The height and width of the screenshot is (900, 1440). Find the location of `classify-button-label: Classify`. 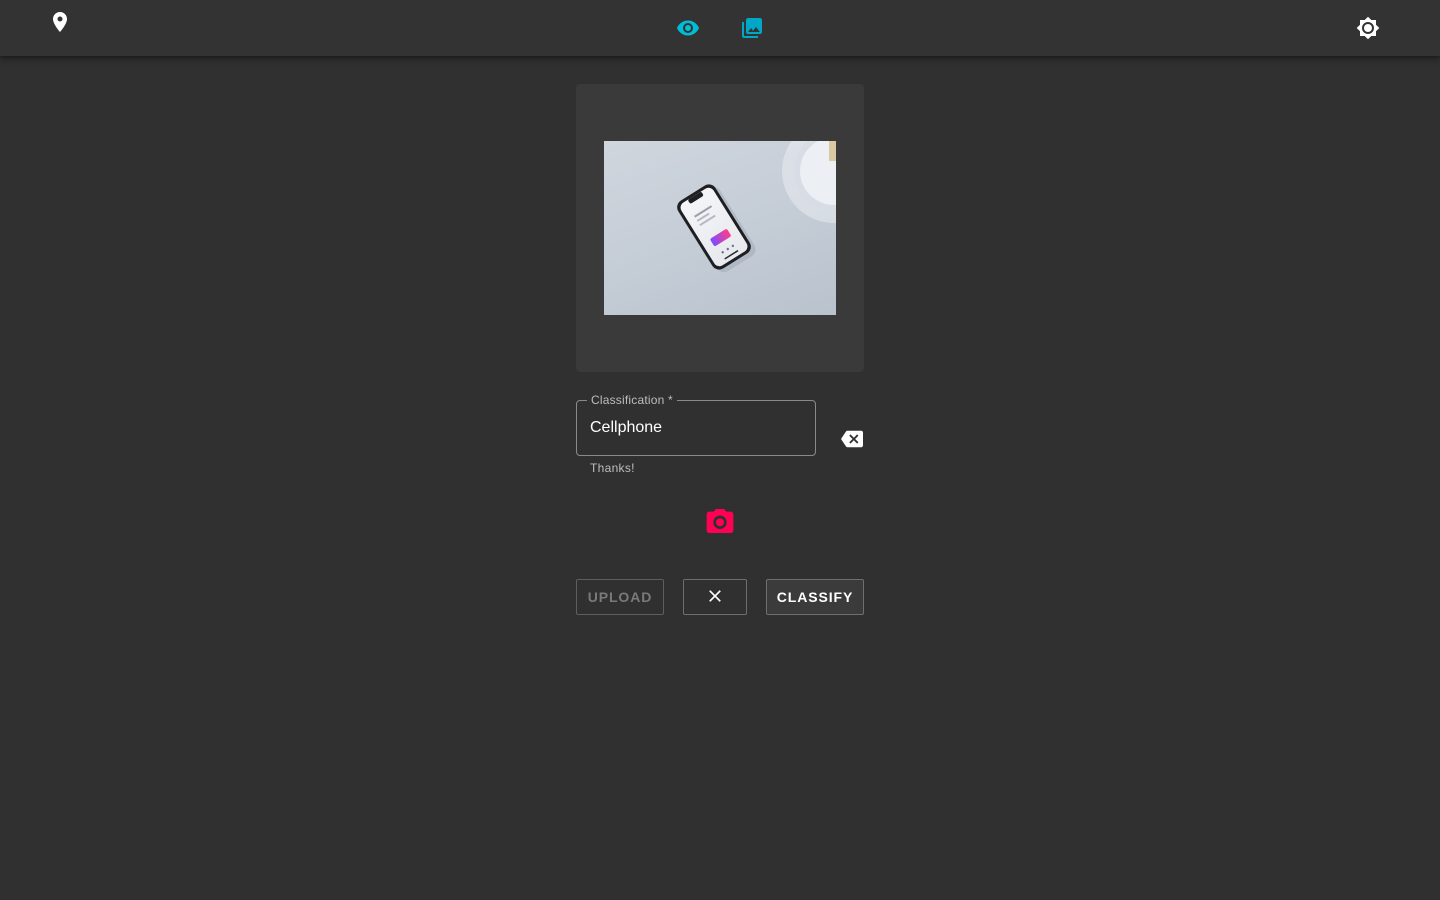

classify-button-label: Classify is located at coordinates (815, 597).